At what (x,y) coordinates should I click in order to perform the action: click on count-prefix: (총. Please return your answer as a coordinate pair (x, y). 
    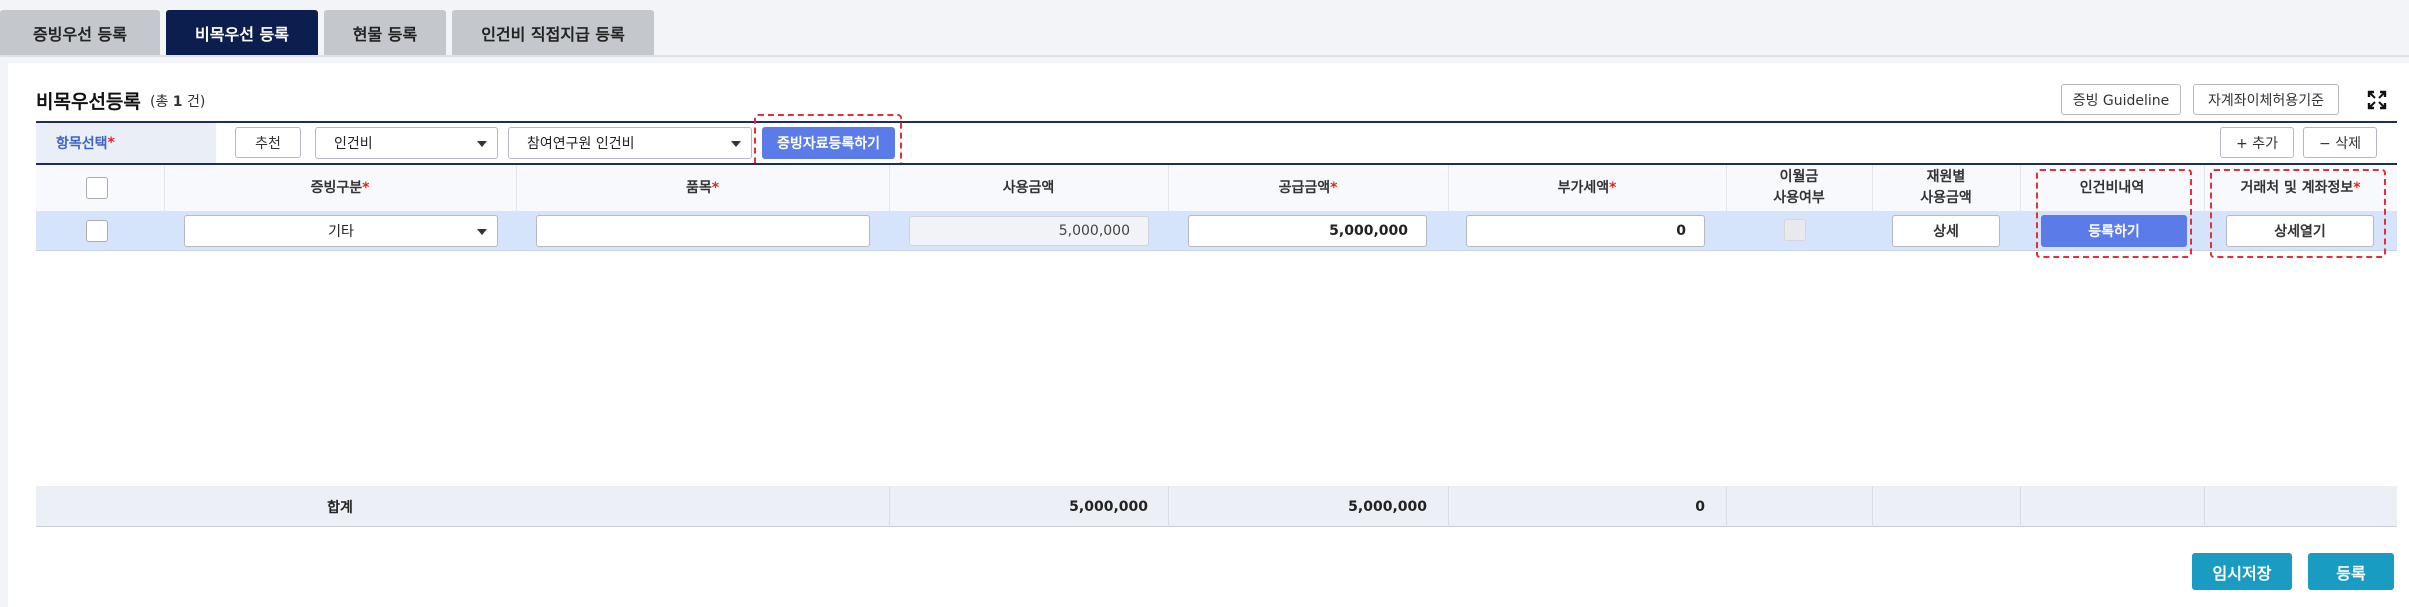
    Looking at the image, I should click on (161, 102).